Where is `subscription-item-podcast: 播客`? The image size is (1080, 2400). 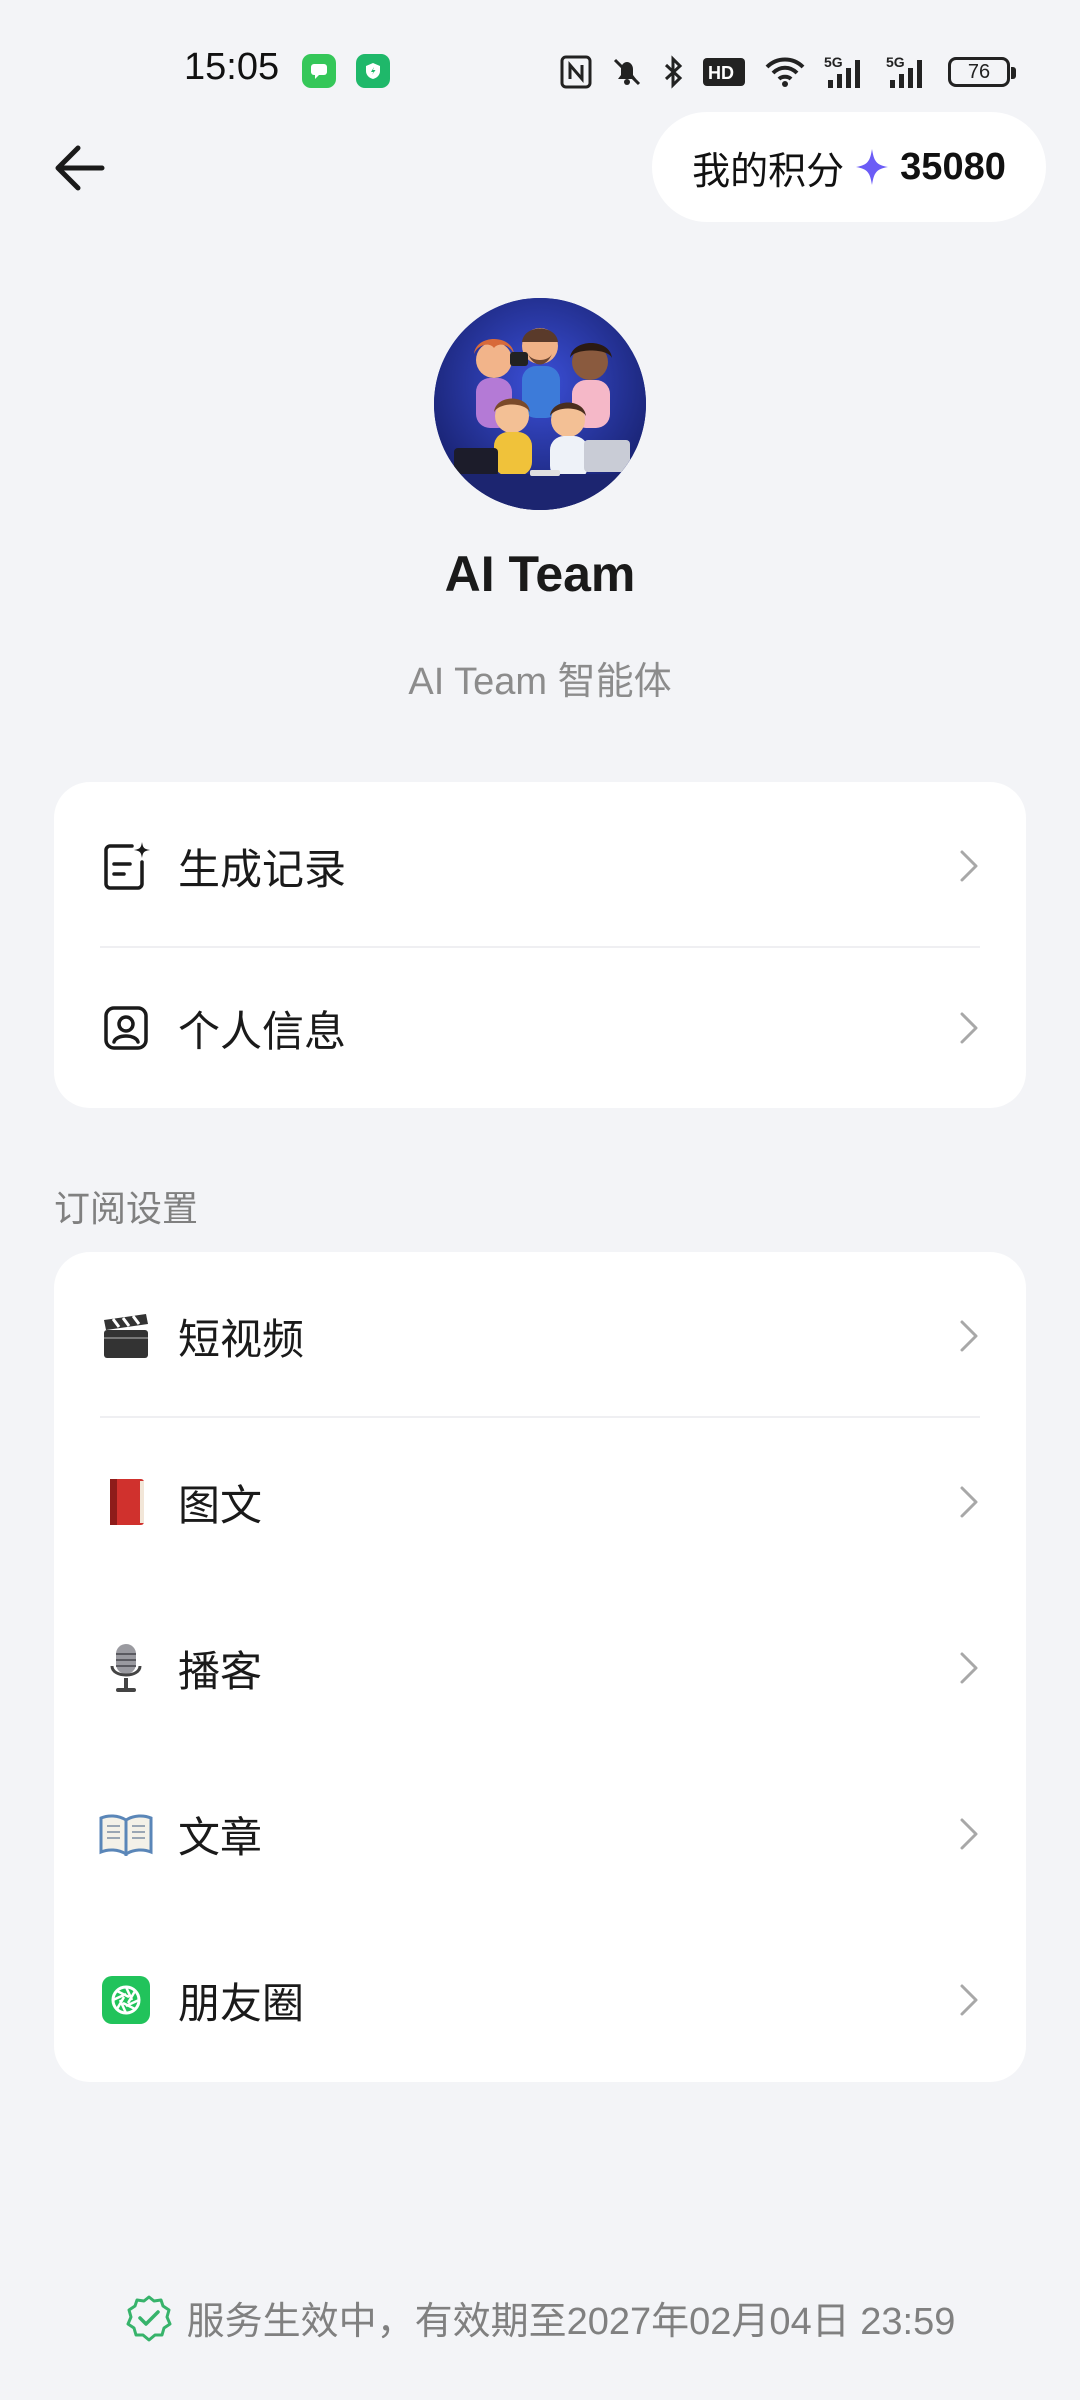
subscription-item-podcast: 播客 is located at coordinates (540, 1668).